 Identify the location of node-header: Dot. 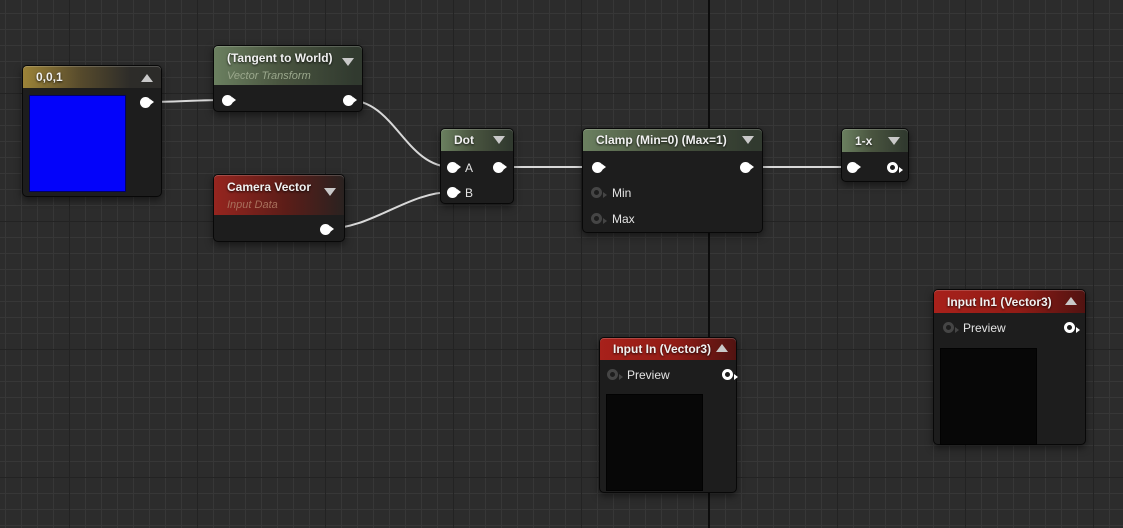
(477, 140).